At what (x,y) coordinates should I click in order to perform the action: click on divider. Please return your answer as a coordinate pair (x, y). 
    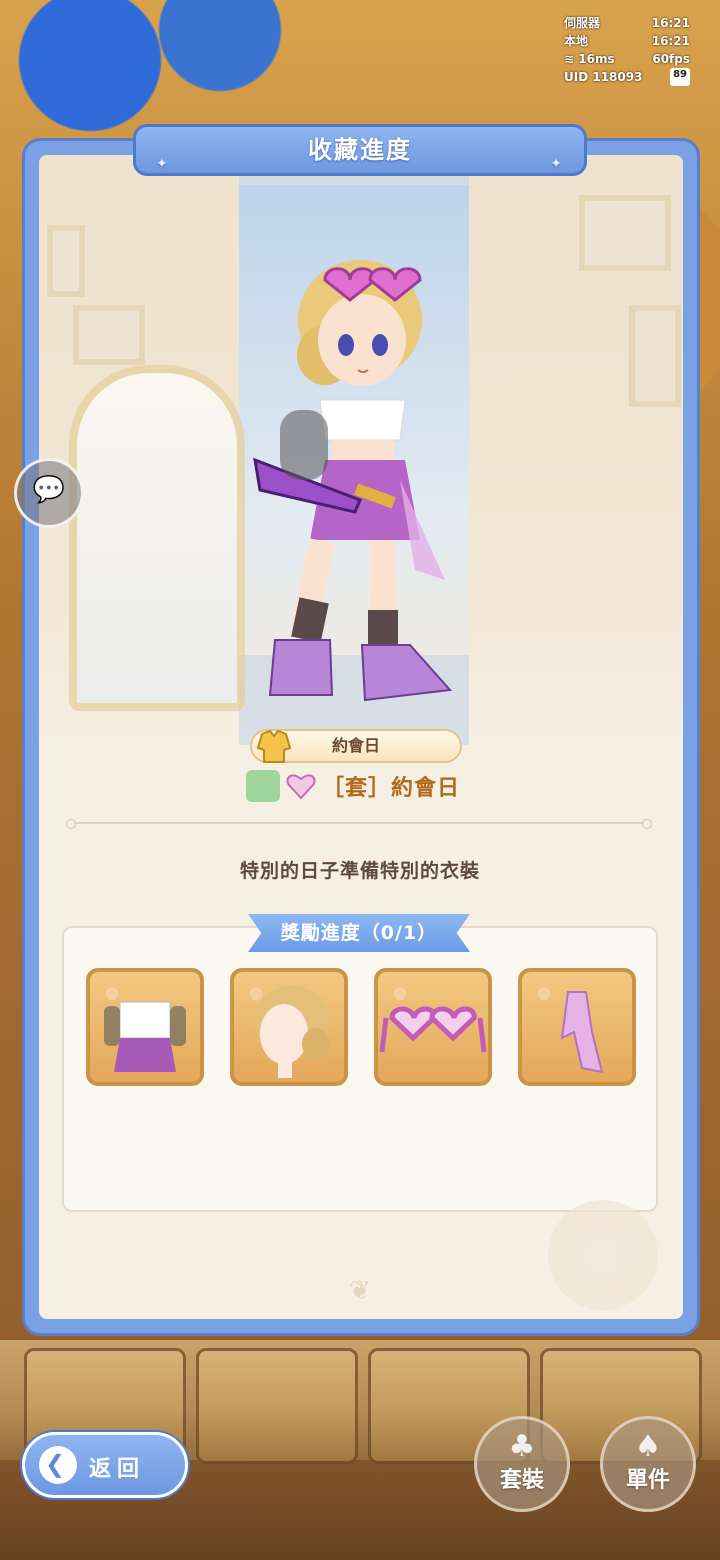
    Looking at the image, I should click on (359, 824).